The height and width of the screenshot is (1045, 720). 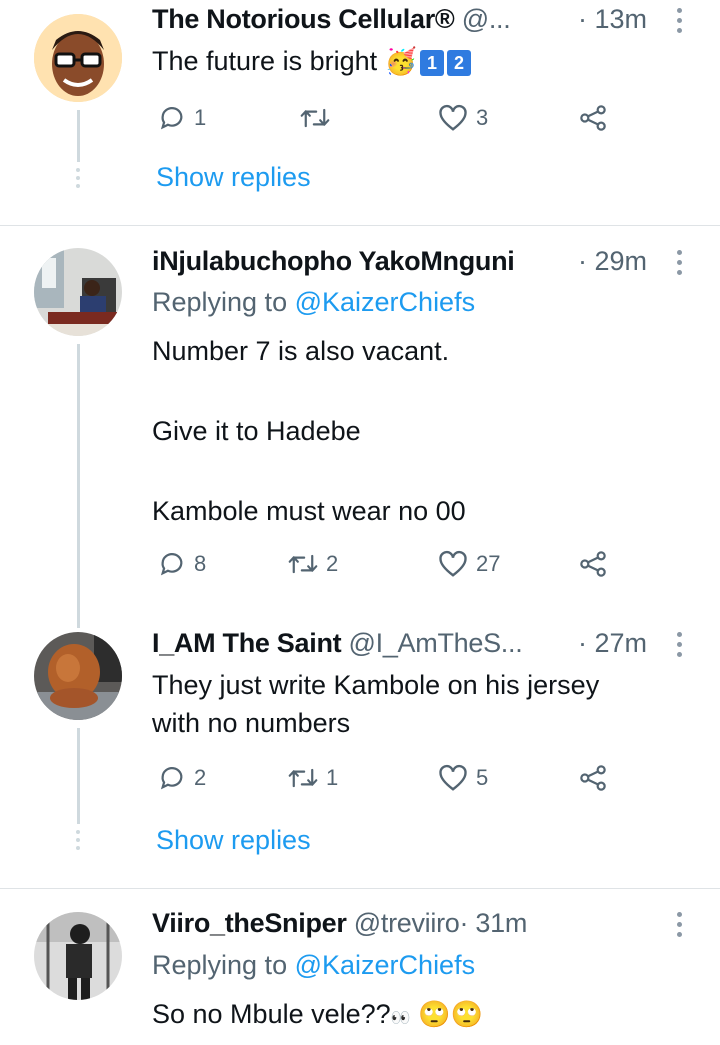 I want to click on avatar-the-saint, so click(x=78, y=676).